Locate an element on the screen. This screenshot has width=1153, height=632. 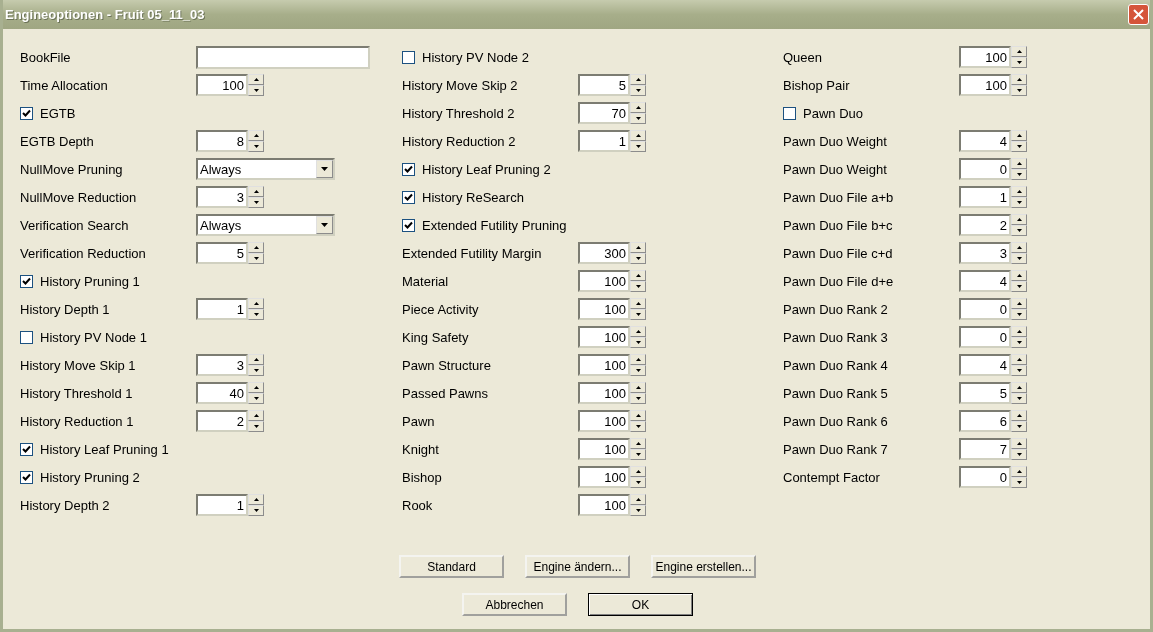
number-field: 300 is located at coordinates (604, 253).